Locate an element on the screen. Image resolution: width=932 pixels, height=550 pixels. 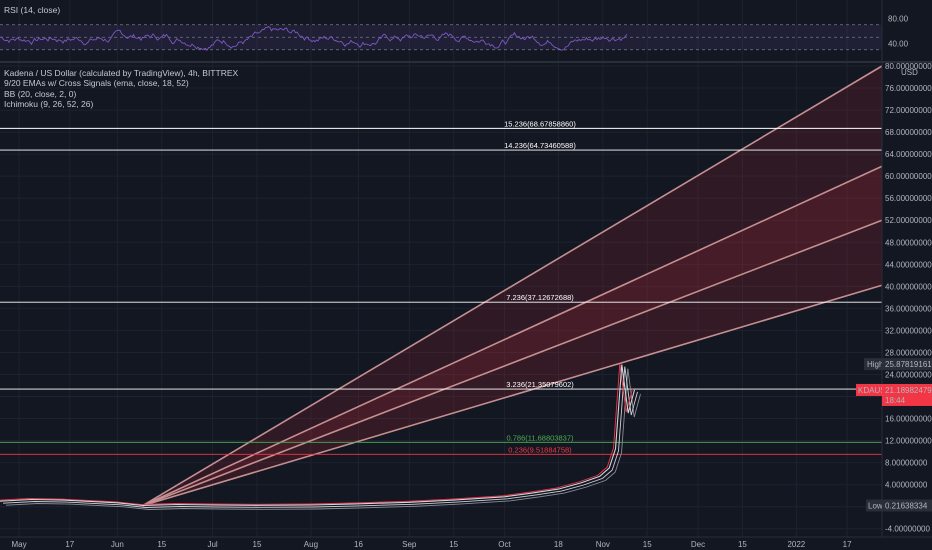
price-tick-label: 8.00000000 is located at coordinates (906, 463).